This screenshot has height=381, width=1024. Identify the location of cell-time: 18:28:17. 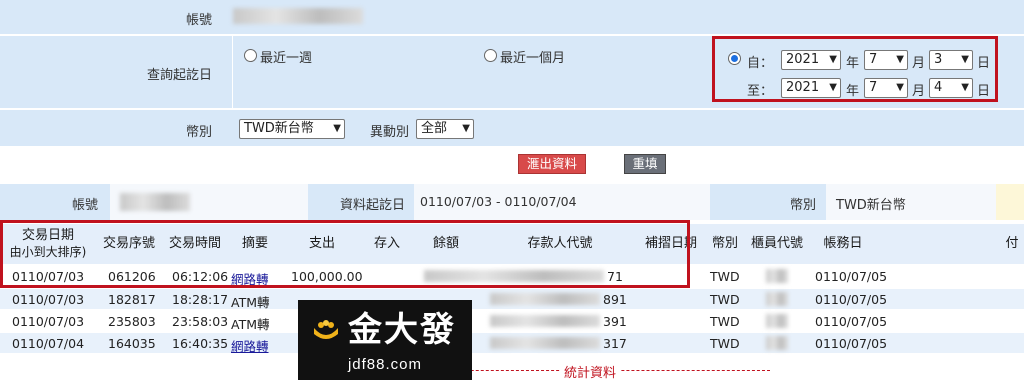
(200, 299).